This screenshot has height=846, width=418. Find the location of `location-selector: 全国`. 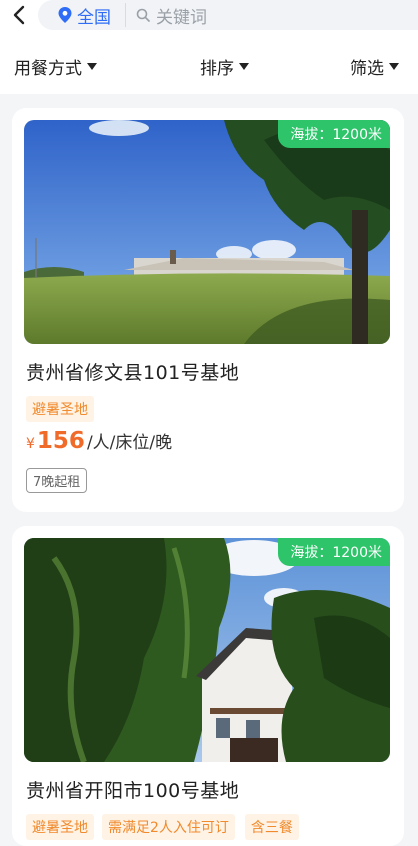

location-selector: 全国 is located at coordinates (74, 15).